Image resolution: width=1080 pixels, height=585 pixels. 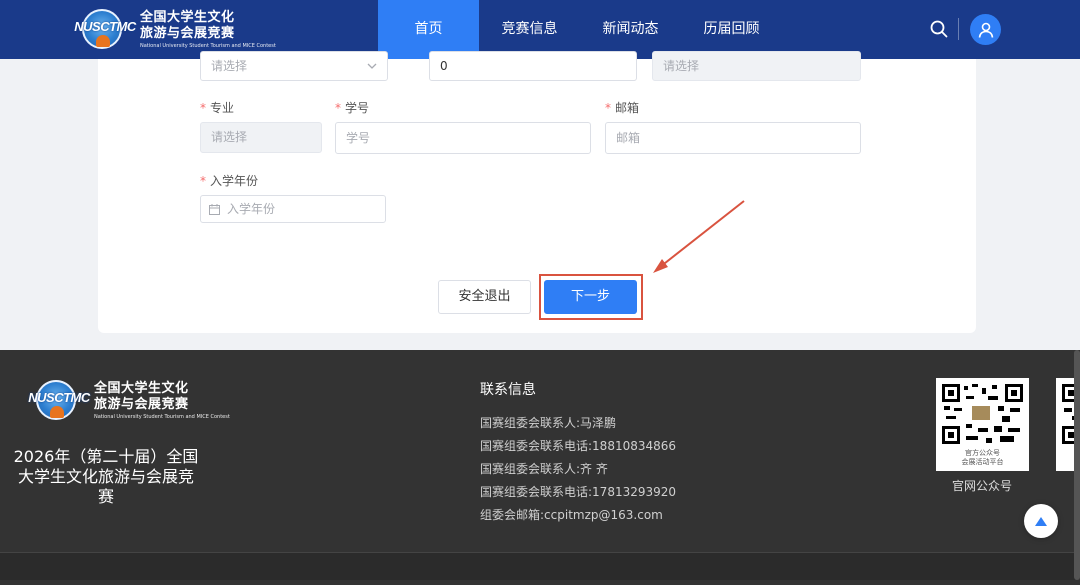 What do you see at coordinates (229, 137) in the screenshot?
I see `major-placeholder: 请选择` at bounding box center [229, 137].